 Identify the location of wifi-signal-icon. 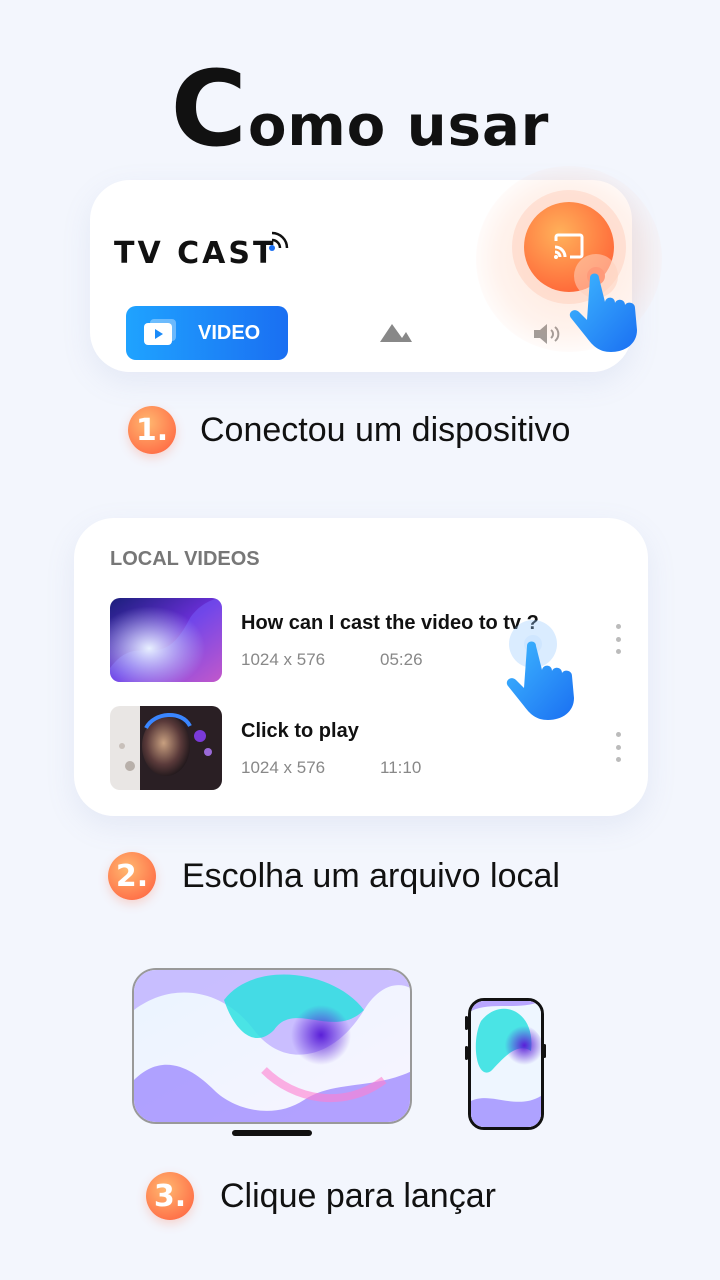
(279, 241).